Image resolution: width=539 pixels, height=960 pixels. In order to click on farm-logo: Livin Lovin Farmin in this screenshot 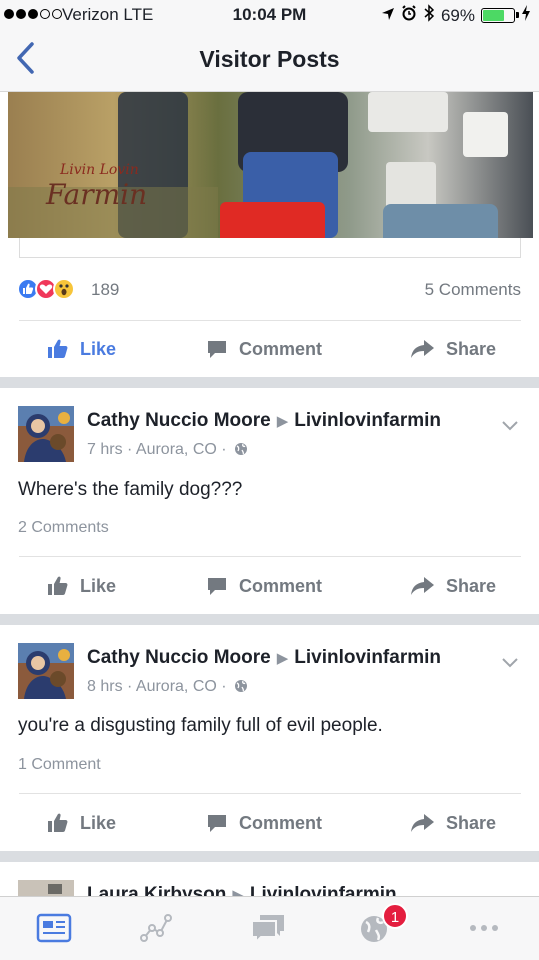, I will do `click(96, 186)`.